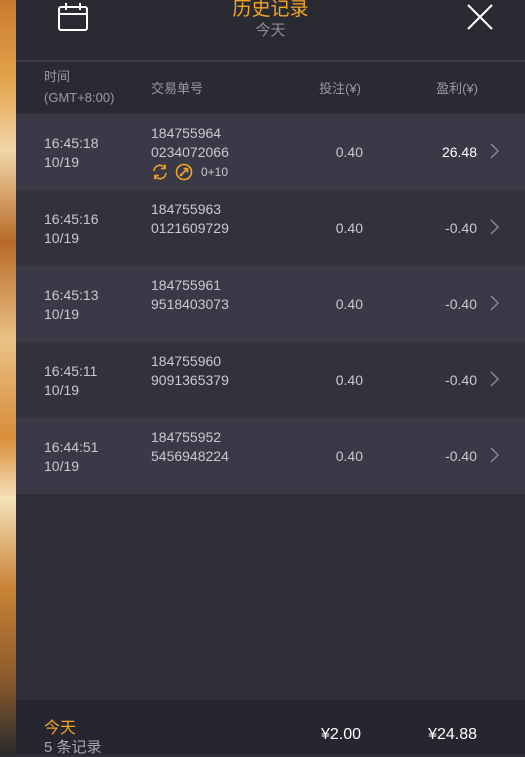  What do you see at coordinates (190, 219) in the screenshot?
I see `record-trade-cell: 184755963 0121609729` at bounding box center [190, 219].